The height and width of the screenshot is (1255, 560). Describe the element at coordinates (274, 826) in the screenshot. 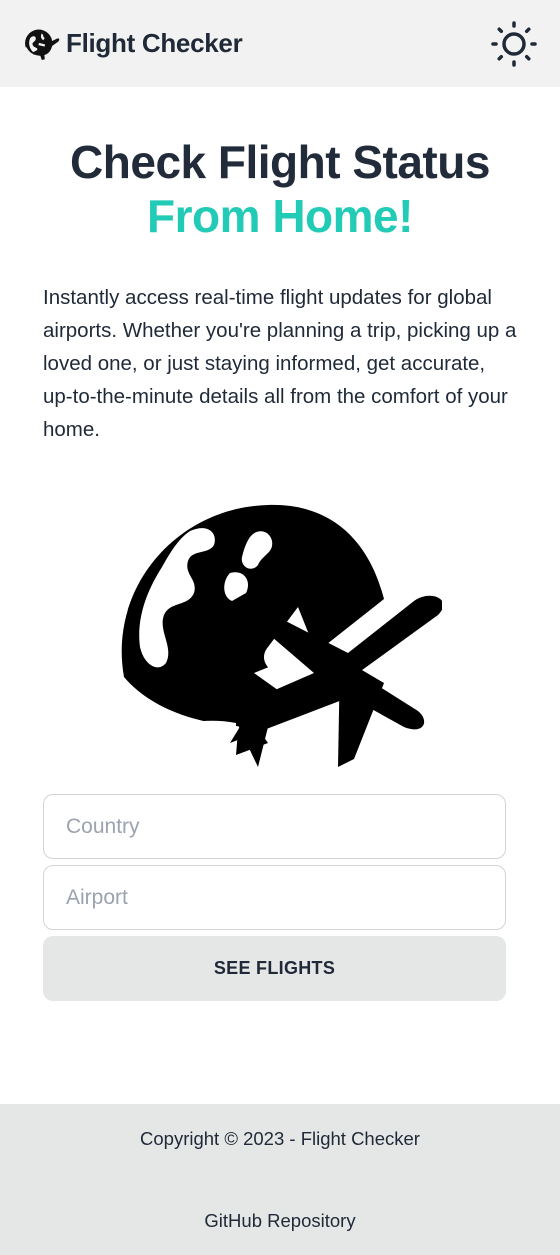

I see `country-input` at that location.